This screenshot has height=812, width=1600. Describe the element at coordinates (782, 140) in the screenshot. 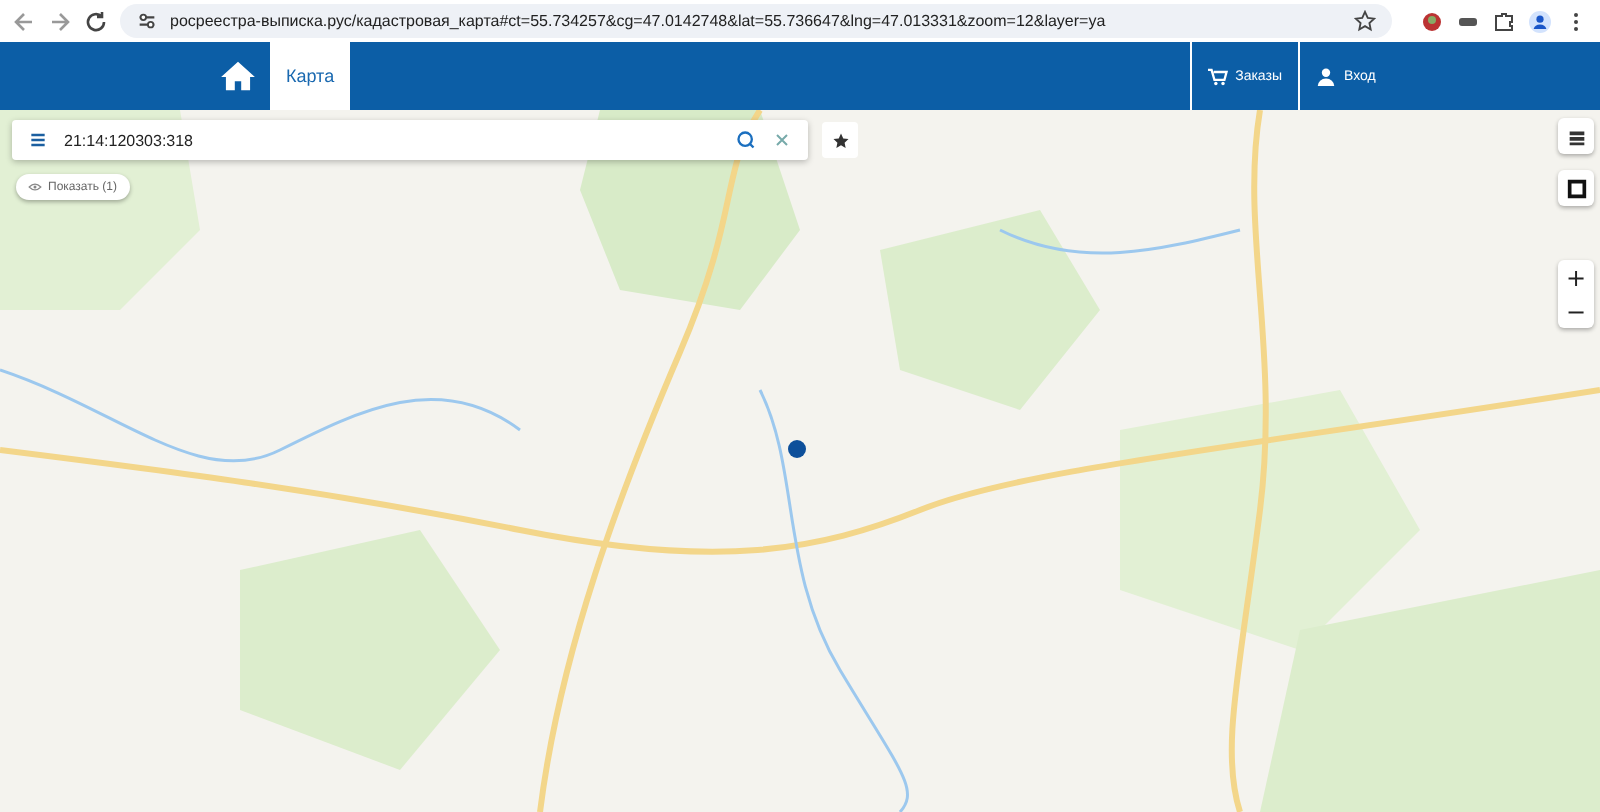

I see `close-icon` at that location.